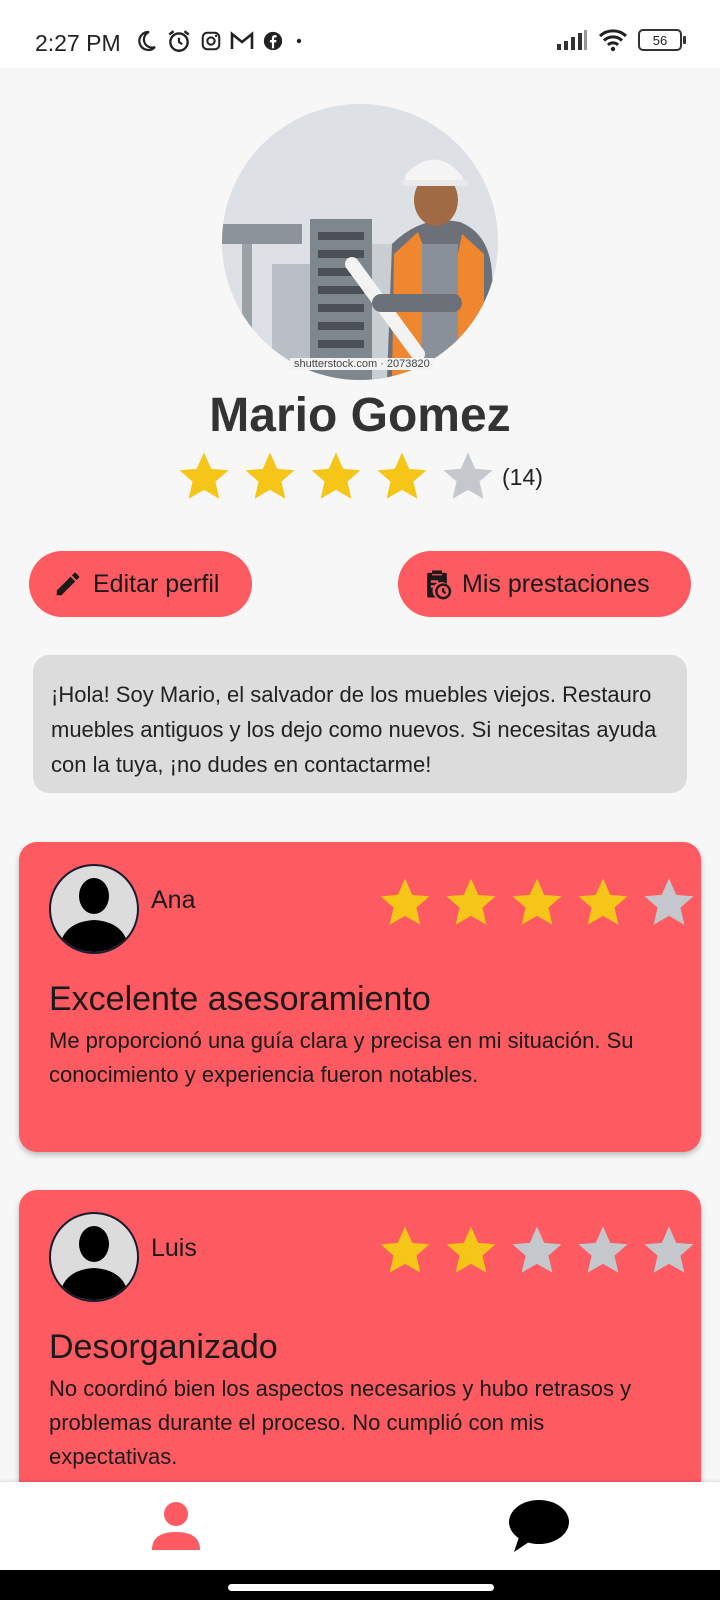 Image resolution: width=720 pixels, height=1600 pixels. I want to click on my-services-label: Mis prestaciones, so click(556, 583).